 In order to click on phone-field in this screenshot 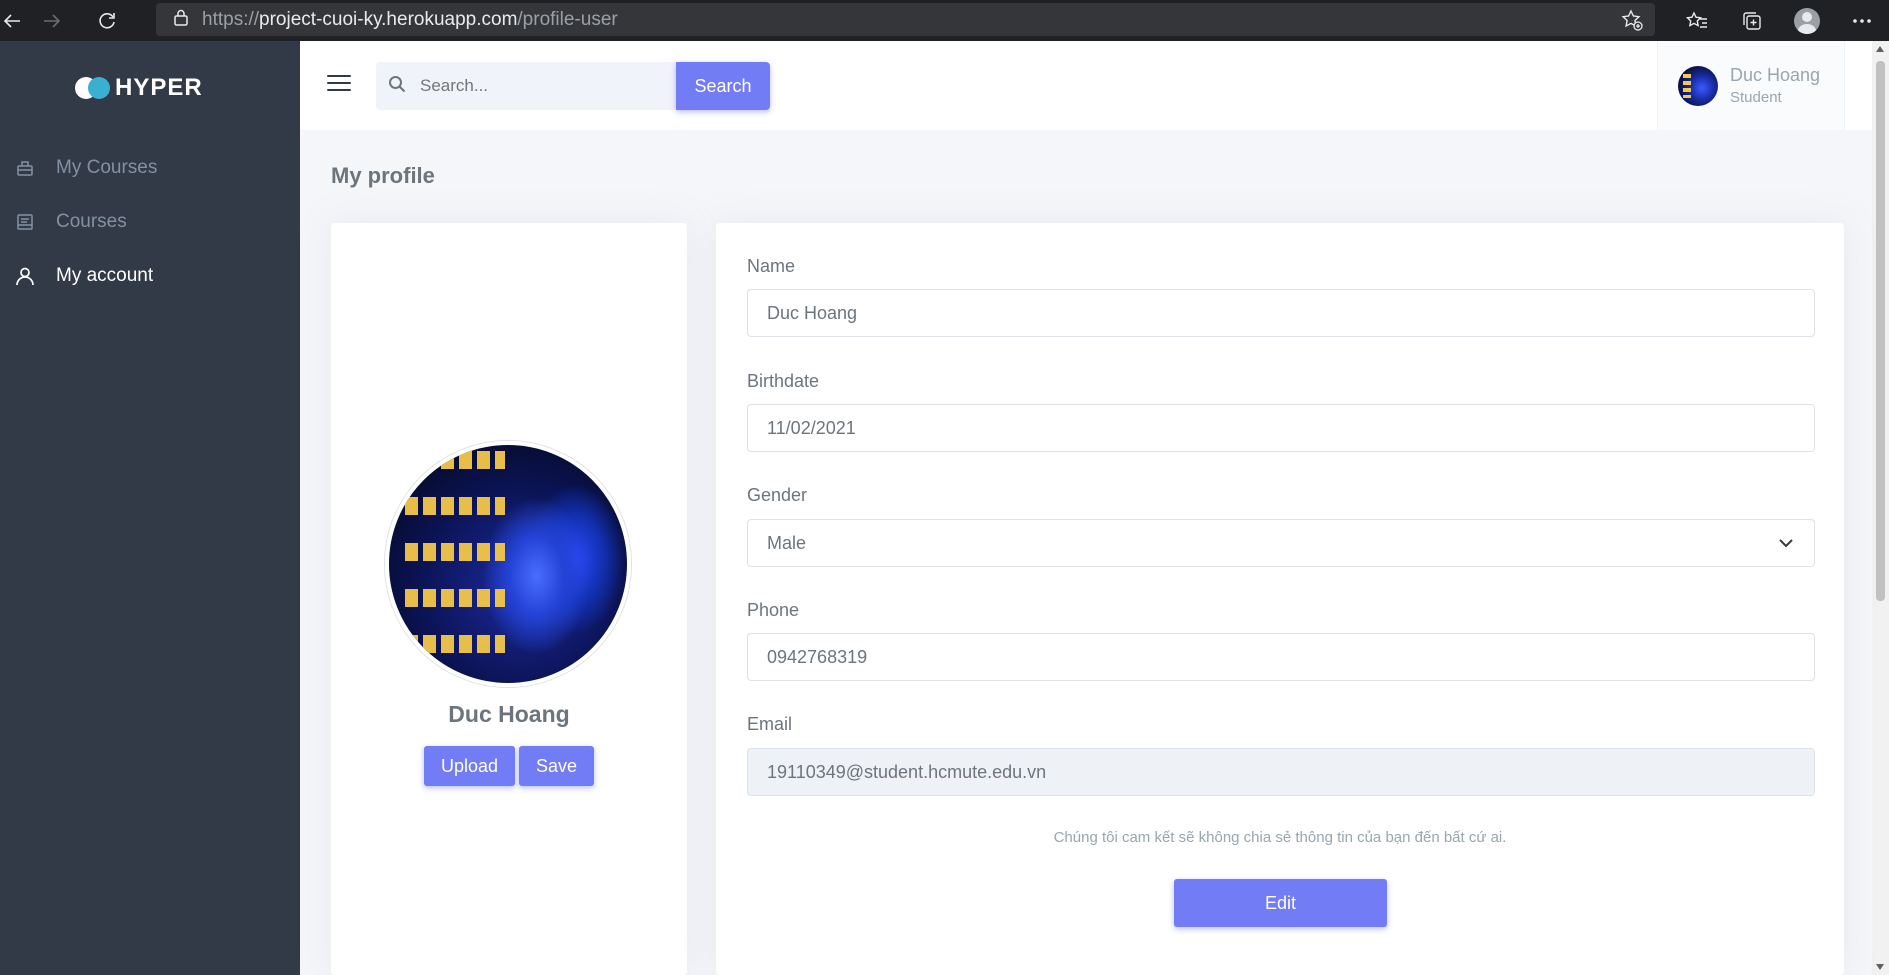, I will do `click(1281, 657)`.